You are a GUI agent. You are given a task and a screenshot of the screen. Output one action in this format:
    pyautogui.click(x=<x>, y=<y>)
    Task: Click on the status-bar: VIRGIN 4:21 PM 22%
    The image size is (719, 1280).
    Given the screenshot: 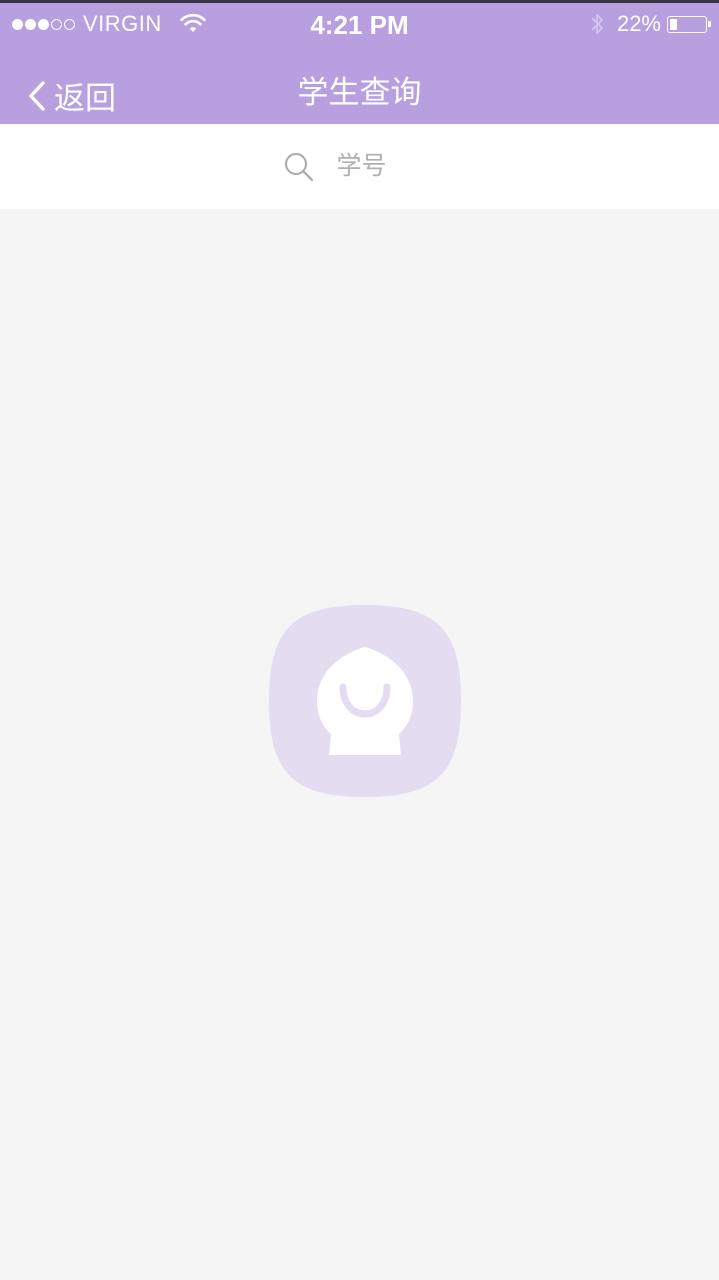 What is the action you would take?
    pyautogui.click(x=359, y=25)
    